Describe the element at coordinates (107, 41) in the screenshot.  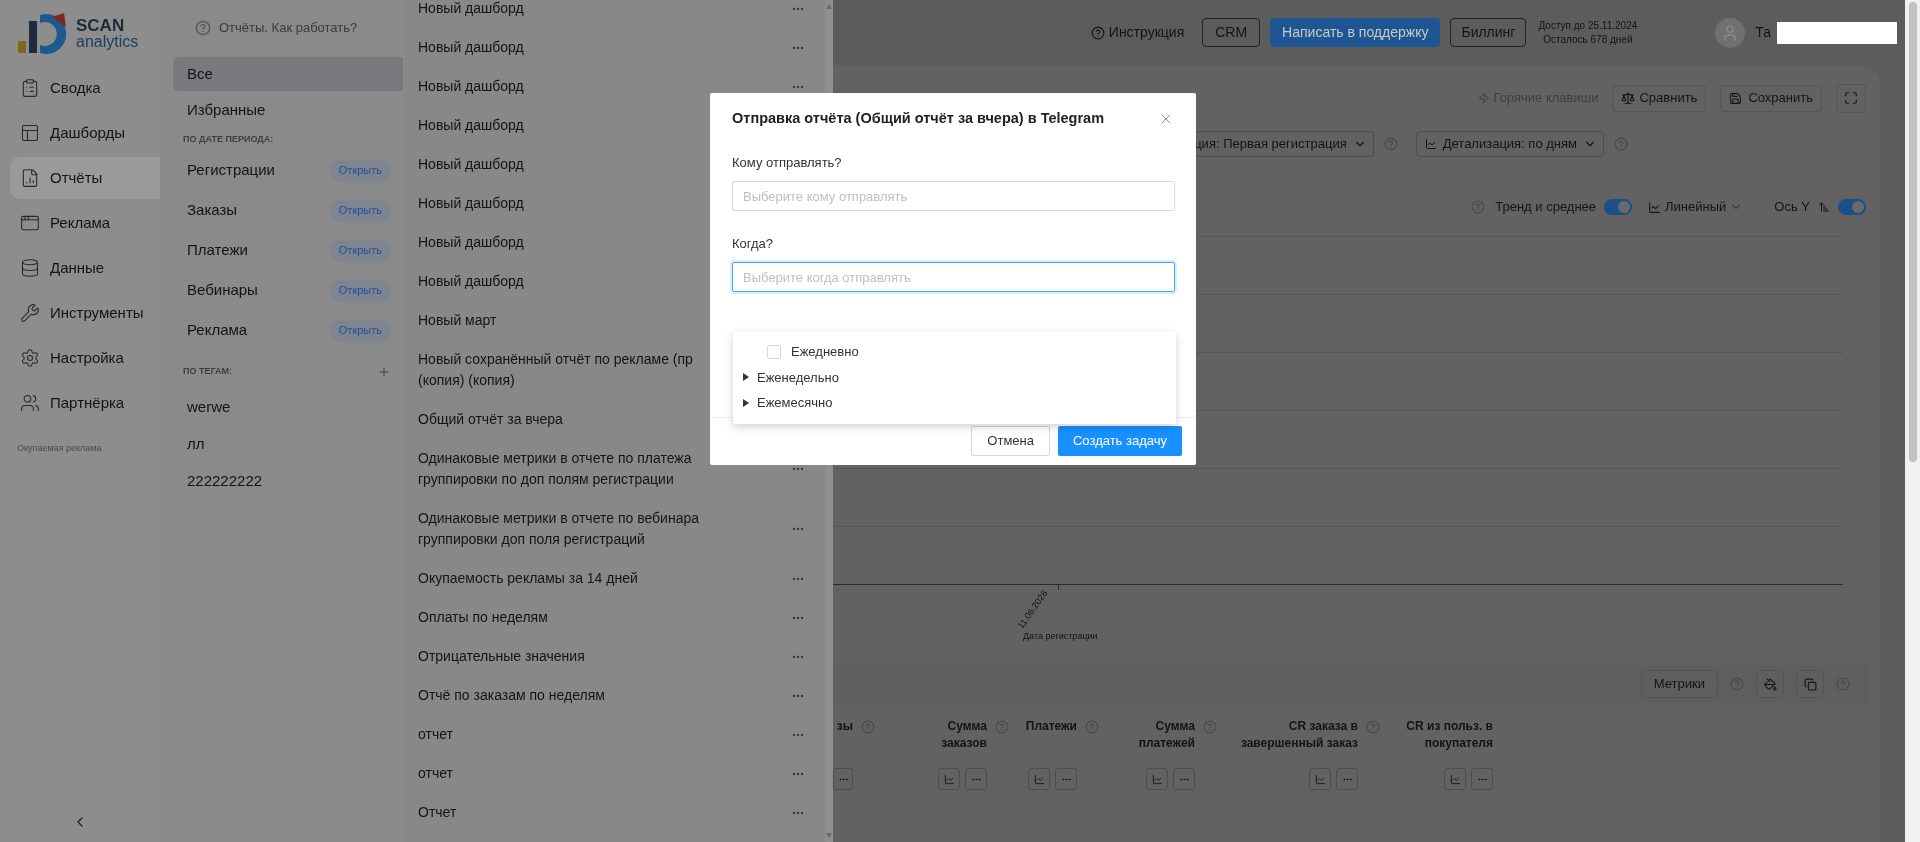
I see `logo-subtitle: analytics` at that location.